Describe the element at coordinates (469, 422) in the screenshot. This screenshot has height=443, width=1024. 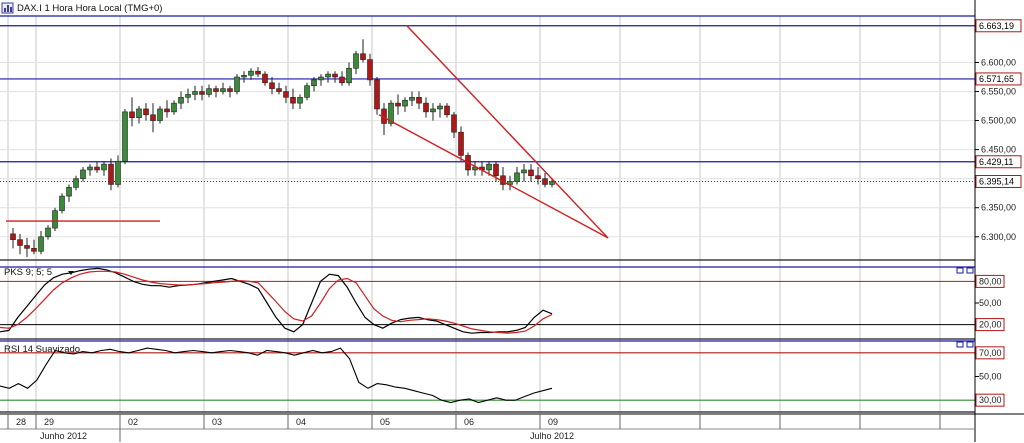
I see `day-label: 06` at that location.